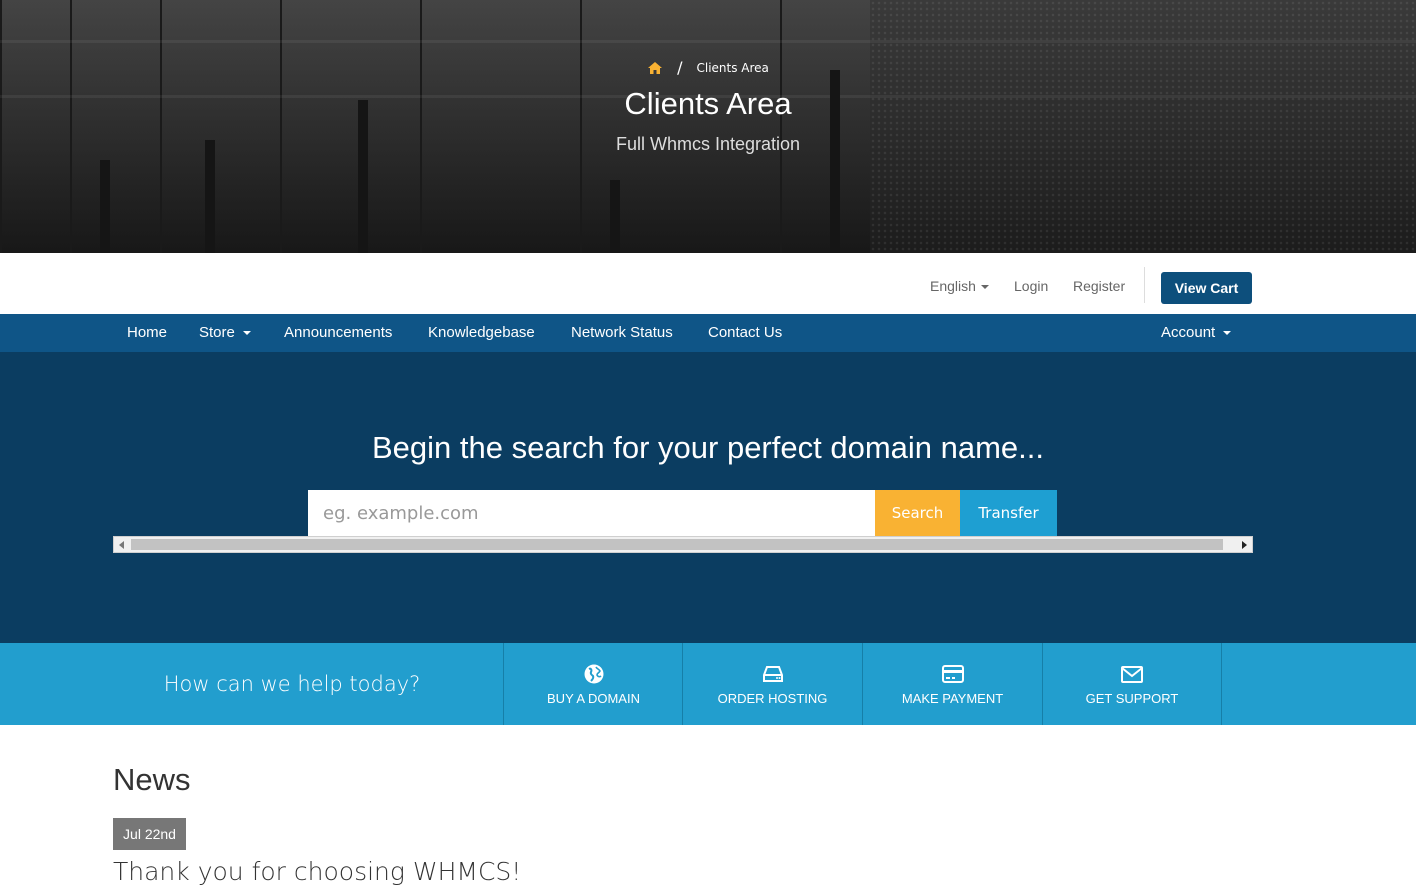  Describe the element at coordinates (1188, 332) in the screenshot. I see `nav-item-account-label: Account` at that location.